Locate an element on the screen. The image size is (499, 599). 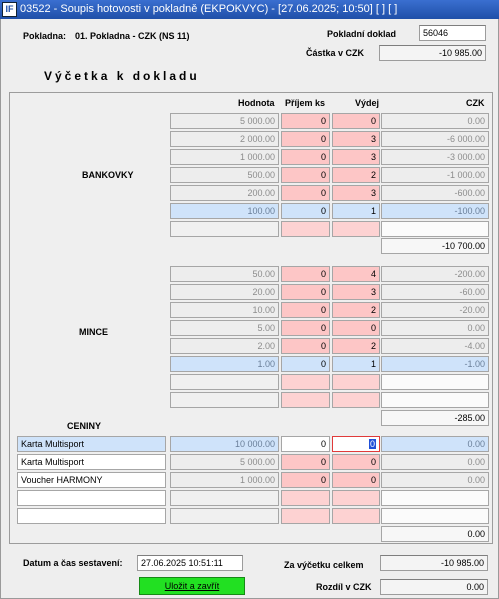
mince-hodnota: 10.00 is located at coordinates (224, 310).